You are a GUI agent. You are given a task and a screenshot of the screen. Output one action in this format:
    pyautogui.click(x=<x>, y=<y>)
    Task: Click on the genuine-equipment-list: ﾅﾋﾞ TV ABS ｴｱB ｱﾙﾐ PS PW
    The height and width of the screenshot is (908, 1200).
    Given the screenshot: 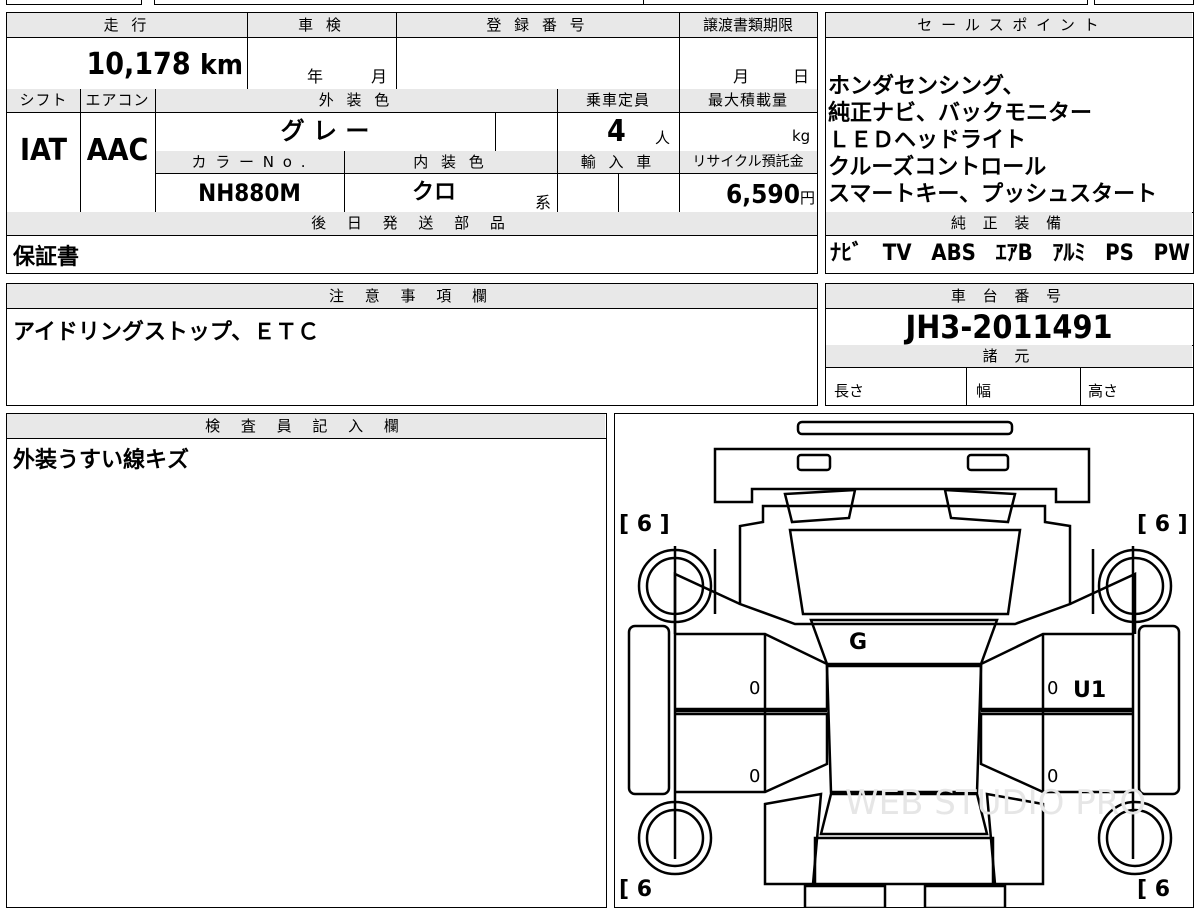 What is the action you would take?
    pyautogui.click(x=1010, y=254)
    